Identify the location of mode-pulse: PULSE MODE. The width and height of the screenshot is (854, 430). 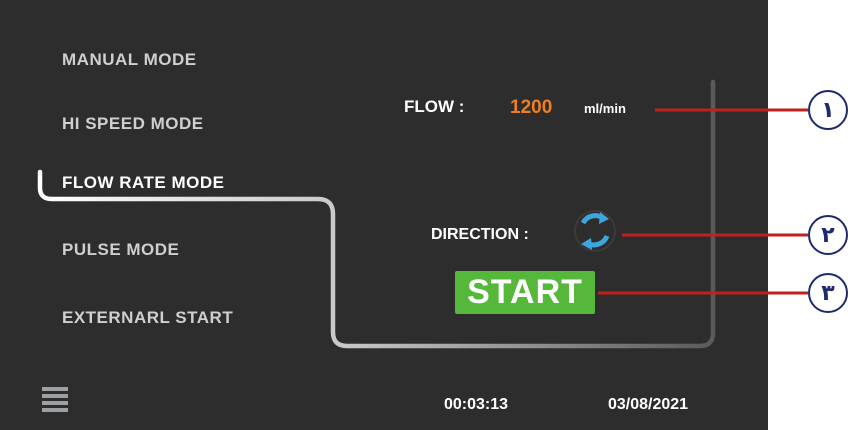
(120, 250).